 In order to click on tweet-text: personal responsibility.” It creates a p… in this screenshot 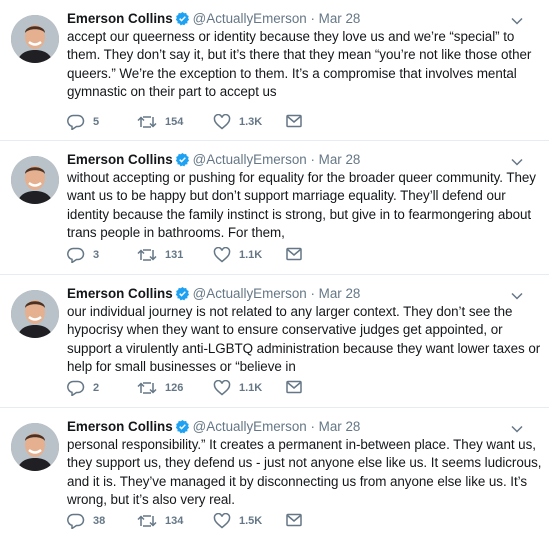, I will do `click(304, 472)`.